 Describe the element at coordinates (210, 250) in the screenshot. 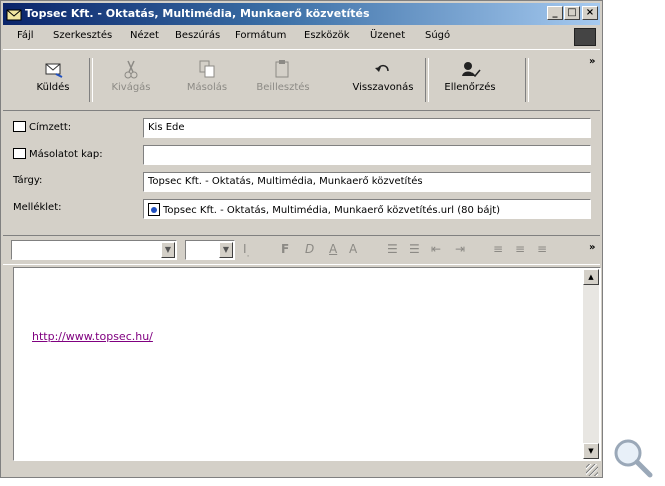

I see `font-size-select: ▼` at that location.